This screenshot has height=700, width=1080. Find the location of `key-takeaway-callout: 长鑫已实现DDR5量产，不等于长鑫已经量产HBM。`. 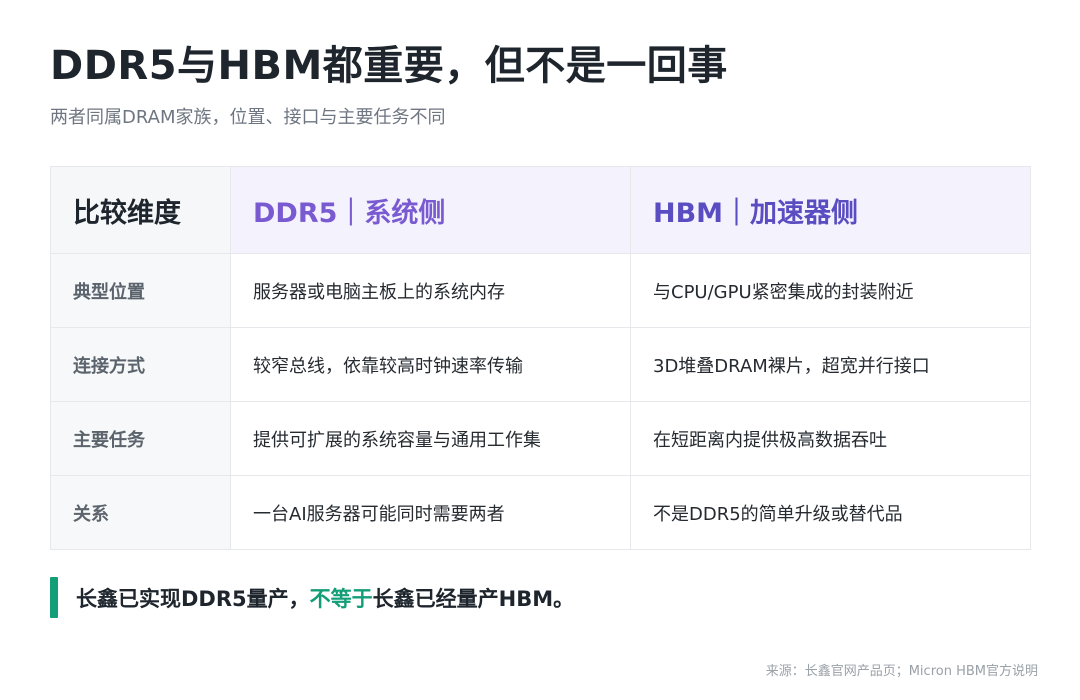

key-takeaway-callout: 长鑫已实现DDR5量产，不等于长鑫已经量产HBM。 is located at coordinates (312, 597).